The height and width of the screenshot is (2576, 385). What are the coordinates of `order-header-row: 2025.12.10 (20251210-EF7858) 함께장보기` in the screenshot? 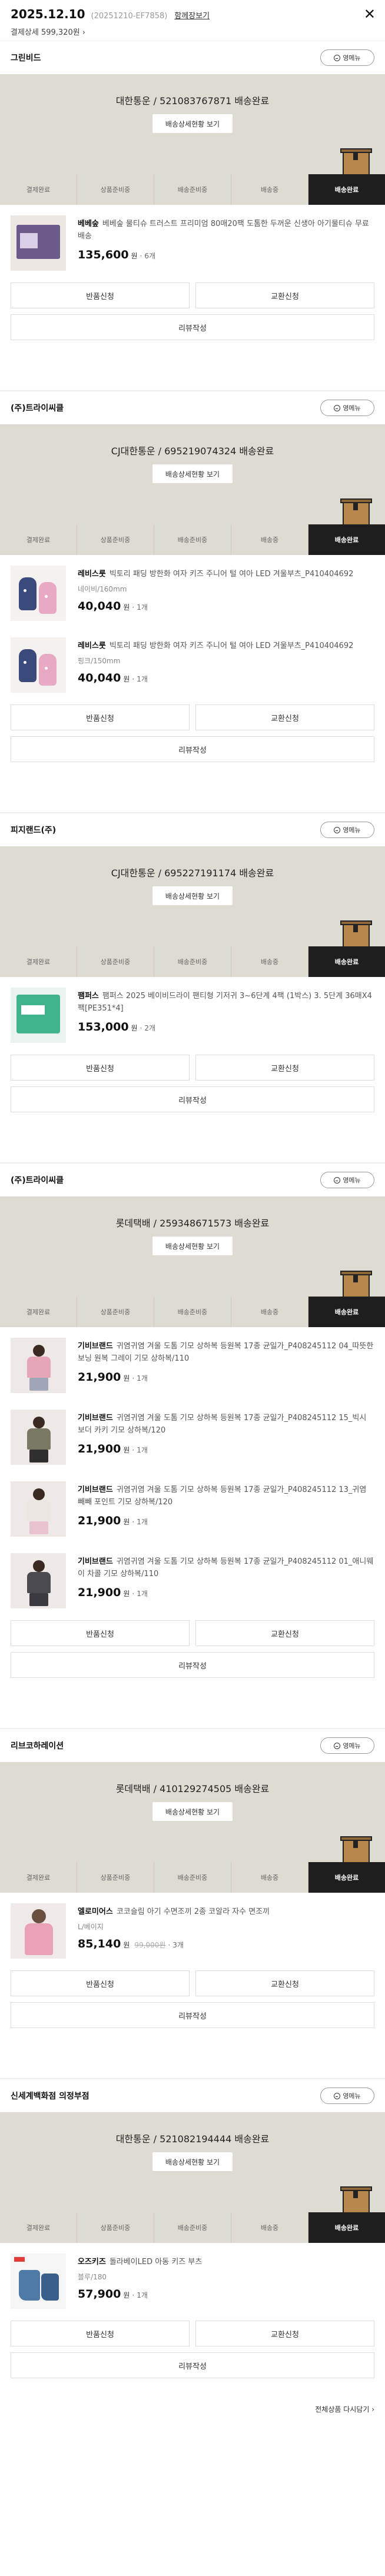 It's located at (192, 14).